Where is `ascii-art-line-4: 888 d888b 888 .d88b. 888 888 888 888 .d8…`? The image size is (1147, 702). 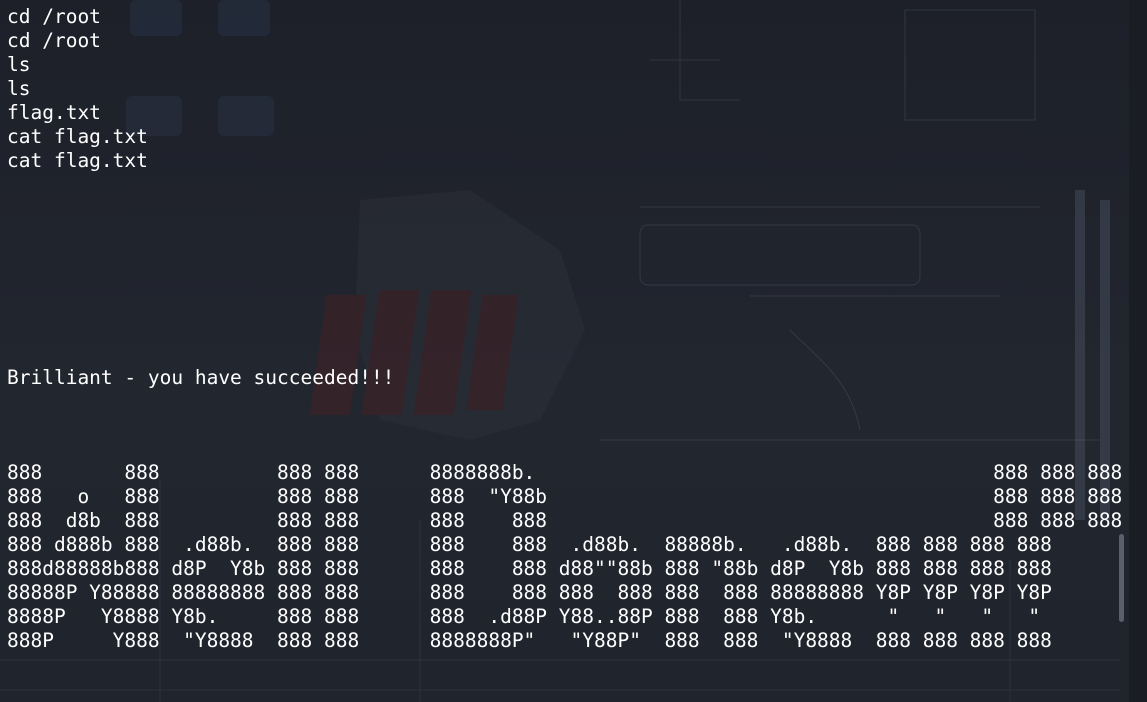 ascii-art-line-4: 888 d888b 888 .d88b. 888 888 888 888 .d8… is located at coordinates (529, 544).